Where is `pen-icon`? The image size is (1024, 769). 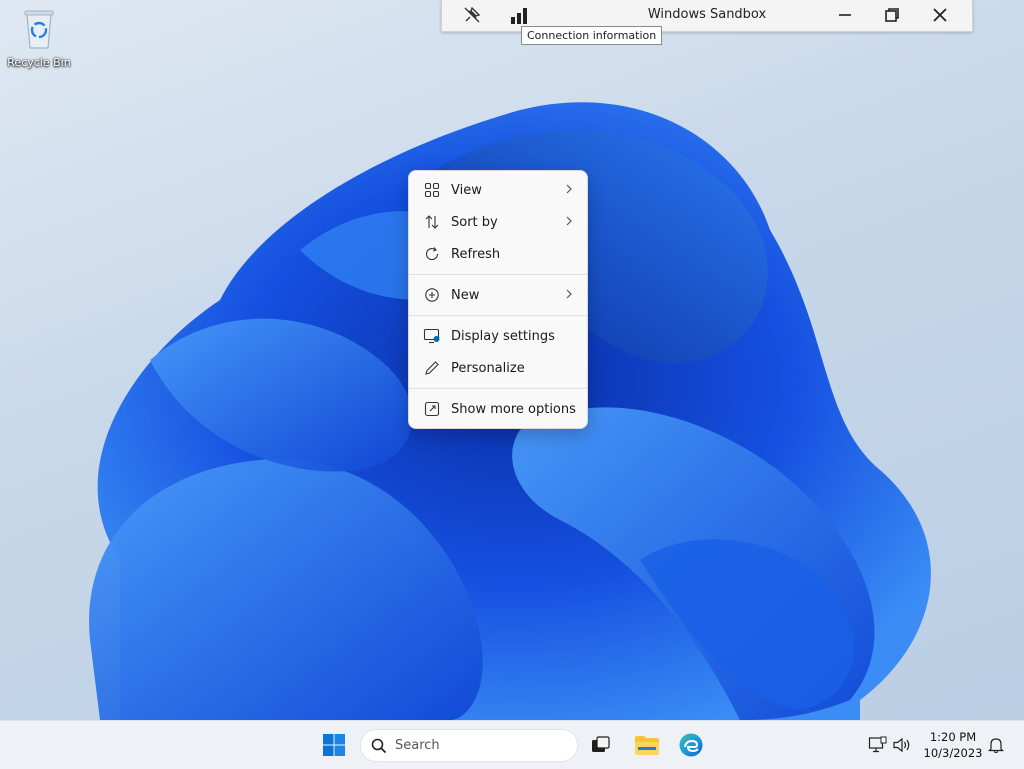 pen-icon is located at coordinates (432, 368).